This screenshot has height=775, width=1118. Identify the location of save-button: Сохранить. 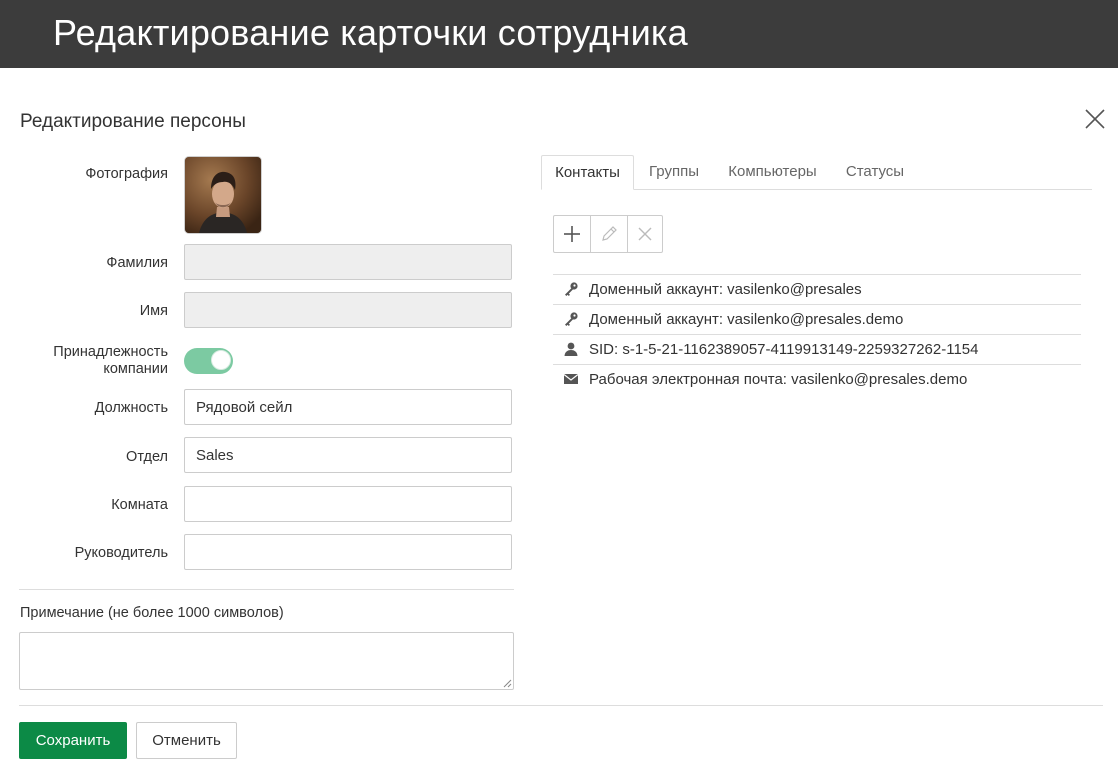
(73, 740).